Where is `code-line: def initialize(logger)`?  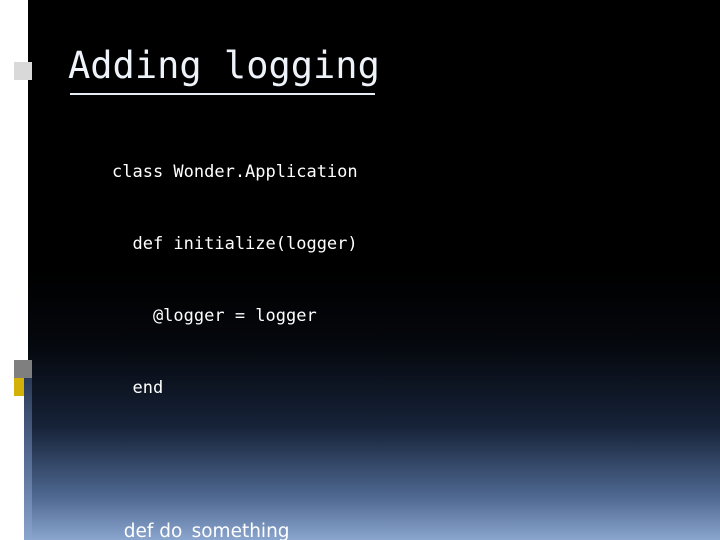 code-line: def initialize(logger) is located at coordinates (235, 244).